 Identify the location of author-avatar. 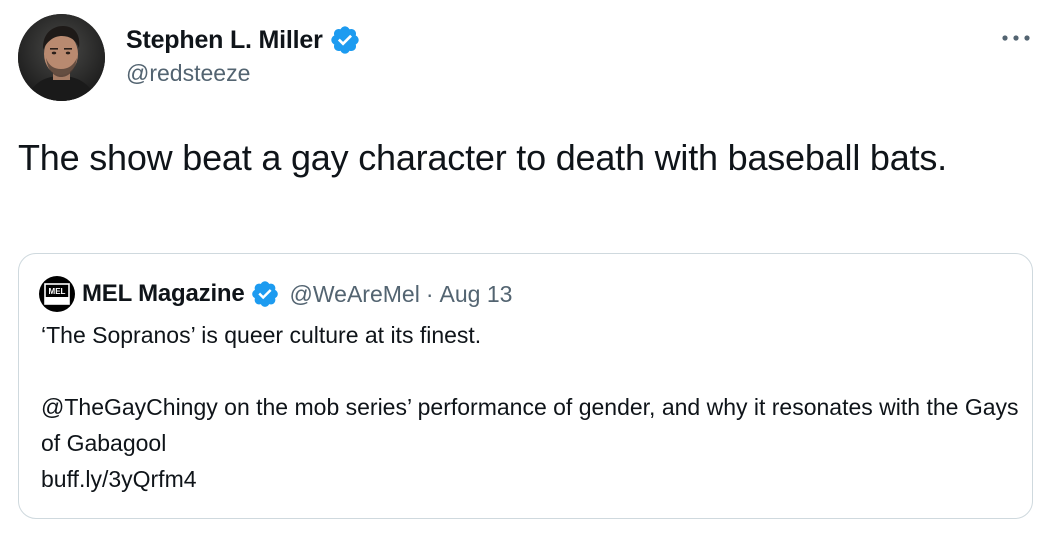
(61, 57).